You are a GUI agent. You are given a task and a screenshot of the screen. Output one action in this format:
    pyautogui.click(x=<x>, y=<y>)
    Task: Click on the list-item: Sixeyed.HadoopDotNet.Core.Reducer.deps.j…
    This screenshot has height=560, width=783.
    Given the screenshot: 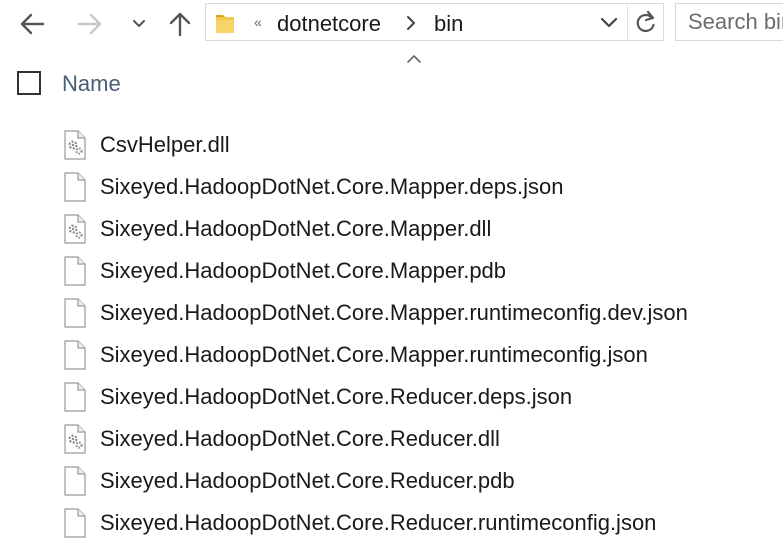 What is the action you would take?
    pyautogui.click(x=391, y=397)
    